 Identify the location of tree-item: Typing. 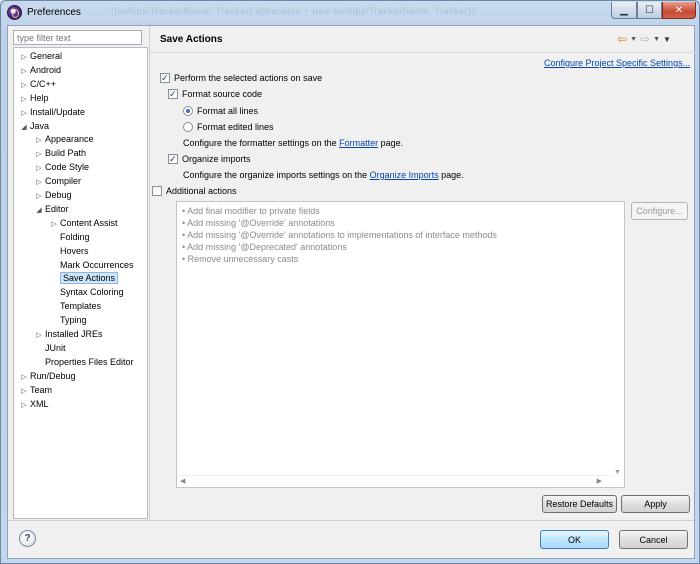
(67, 320).